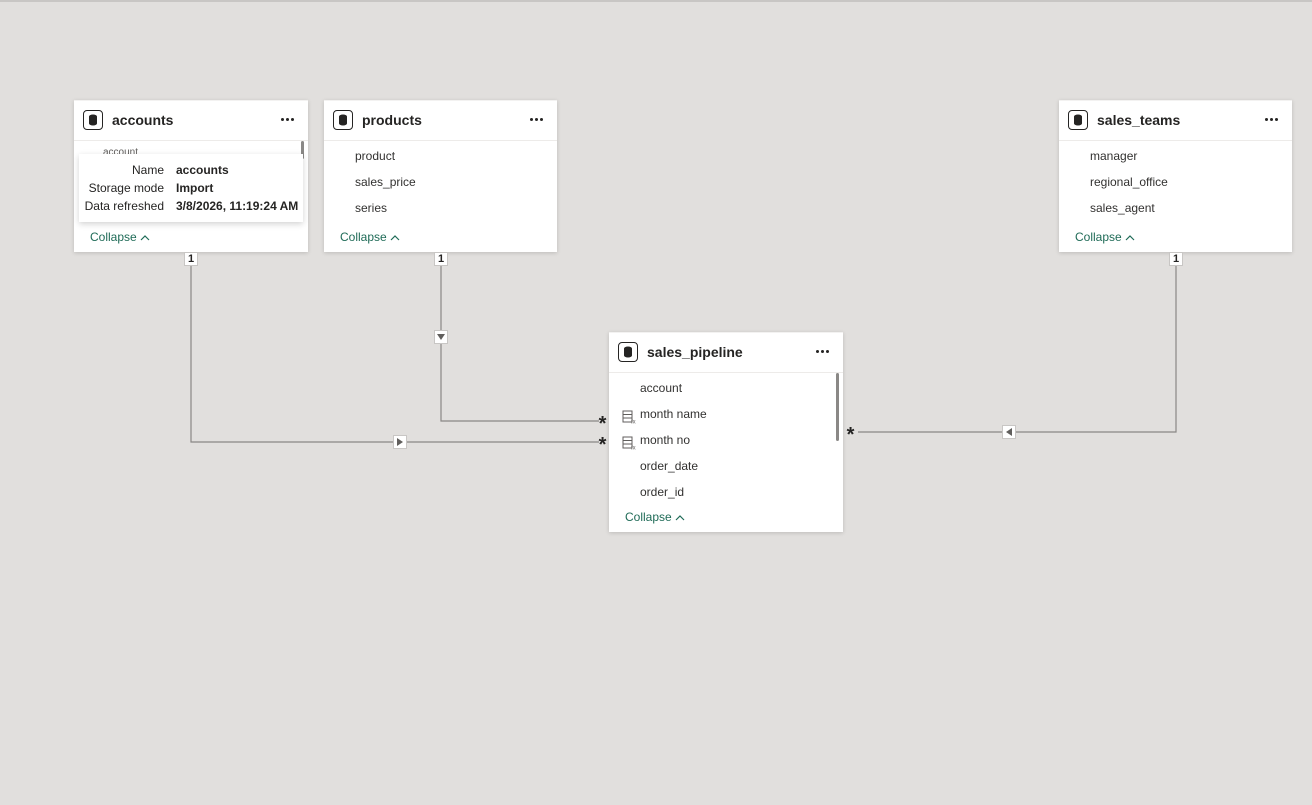  Describe the element at coordinates (237, 206) in the screenshot. I see `tooltip-refreshed-value: 3/8/2026, 11:19:24 AM` at that location.